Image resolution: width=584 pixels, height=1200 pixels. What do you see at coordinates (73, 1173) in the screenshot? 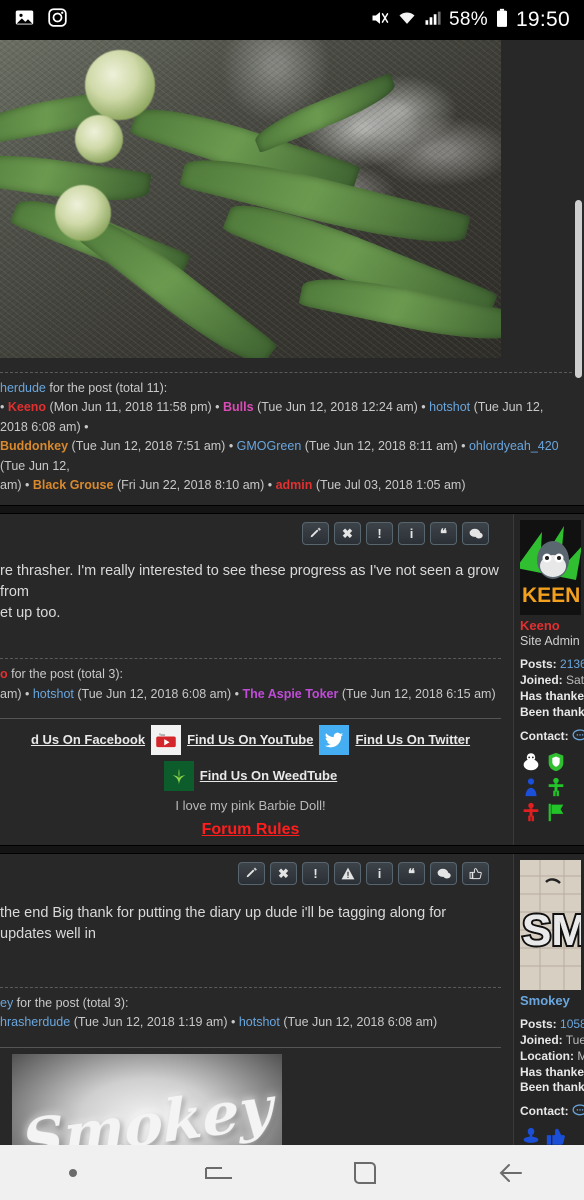
I see `menu-dot-button` at bounding box center [73, 1173].